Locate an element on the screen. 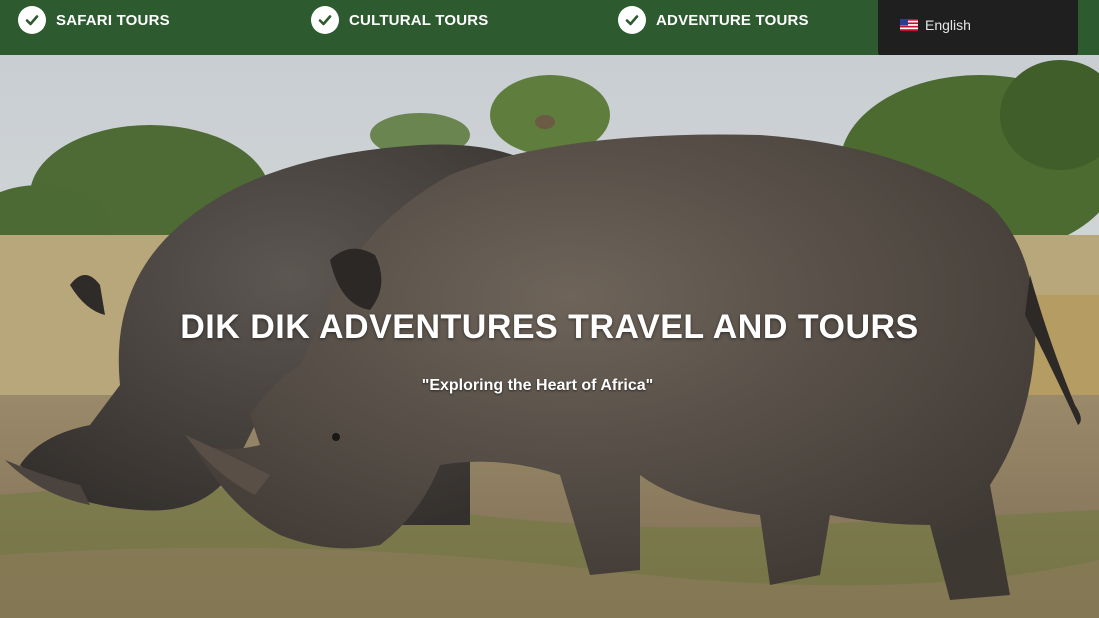 This screenshot has height=618, width=1099. nav-item-safari-tours: SAFARI TOURS is located at coordinates (94, 20).